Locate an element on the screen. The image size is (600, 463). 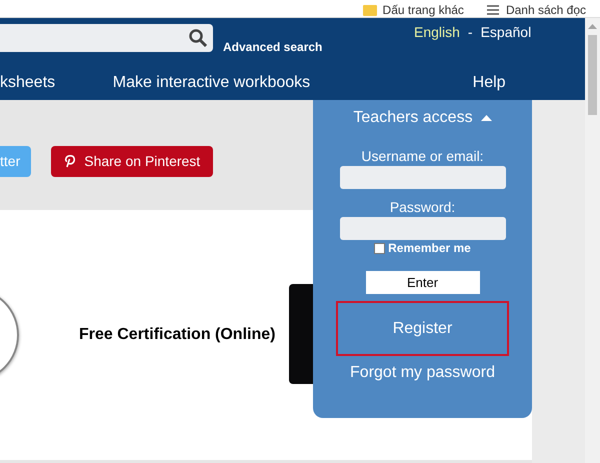
nav-link: Make interactive workbooks is located at coordinates (292, 83).